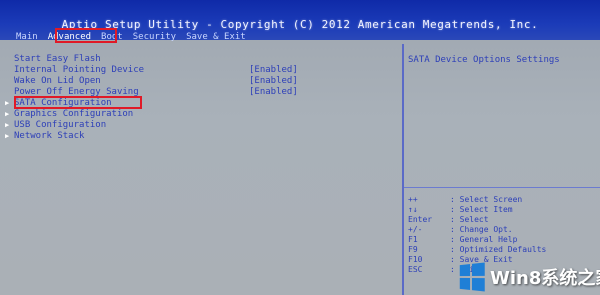  I want to click on menu-item-label: Graphics Configuration, so click(74, 114).